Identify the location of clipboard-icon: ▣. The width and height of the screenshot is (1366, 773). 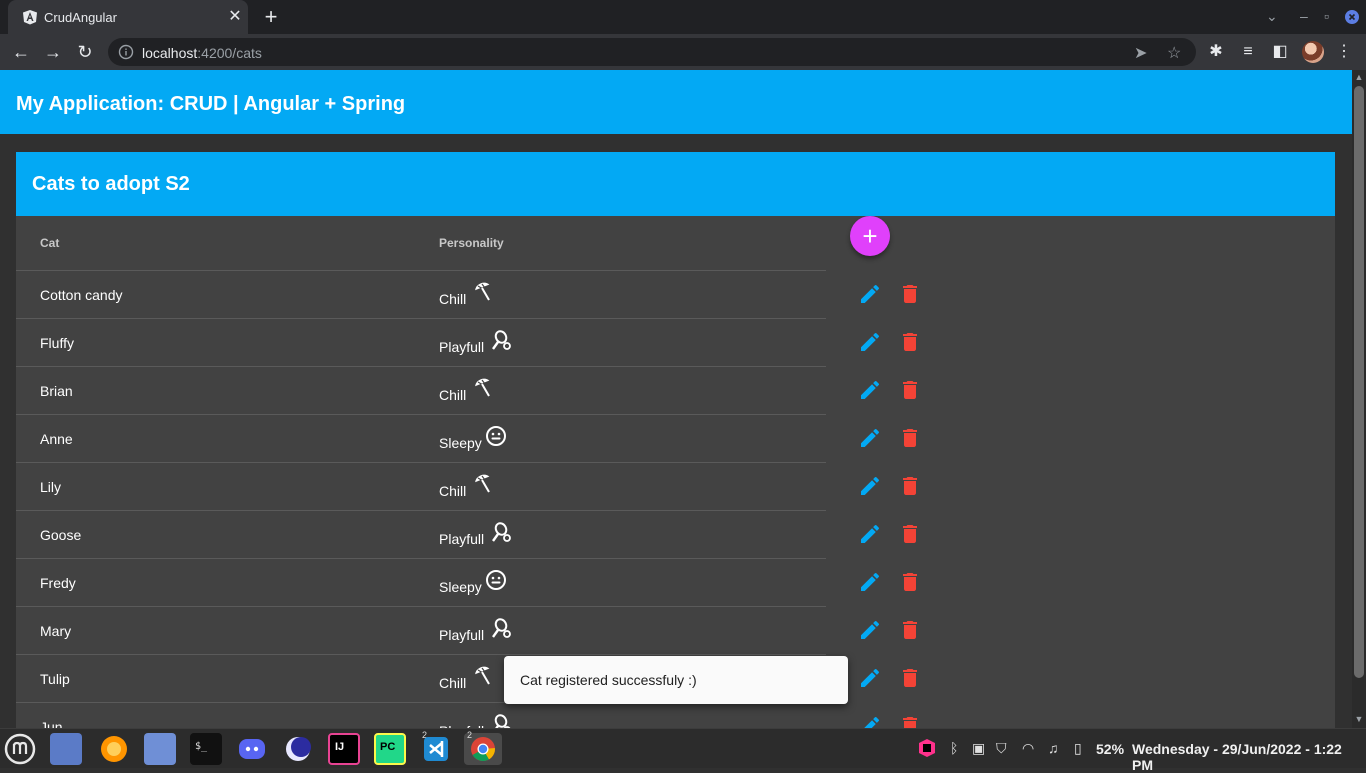
(978, 748).